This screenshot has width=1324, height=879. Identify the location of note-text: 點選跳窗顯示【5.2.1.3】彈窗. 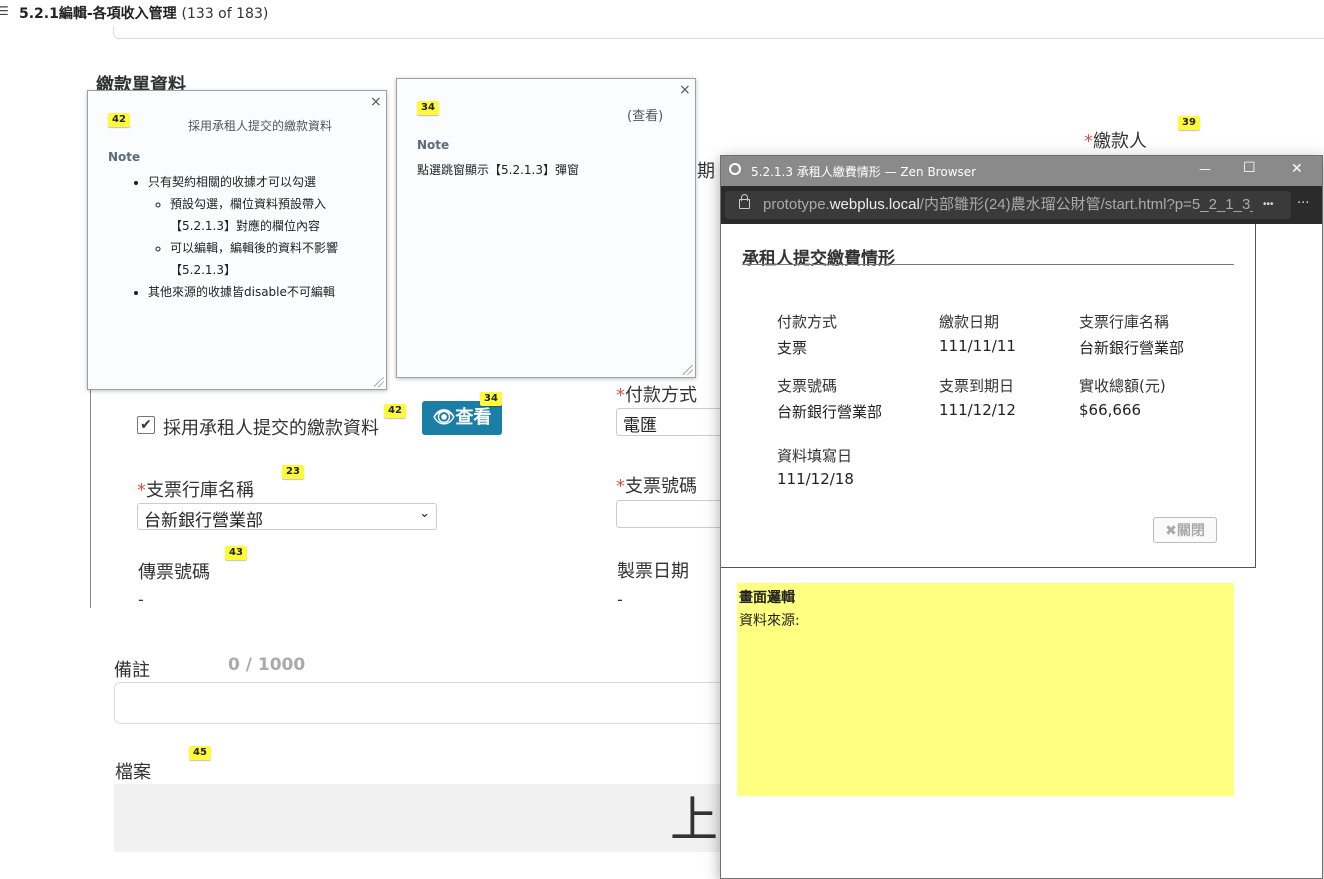
(498, 170).